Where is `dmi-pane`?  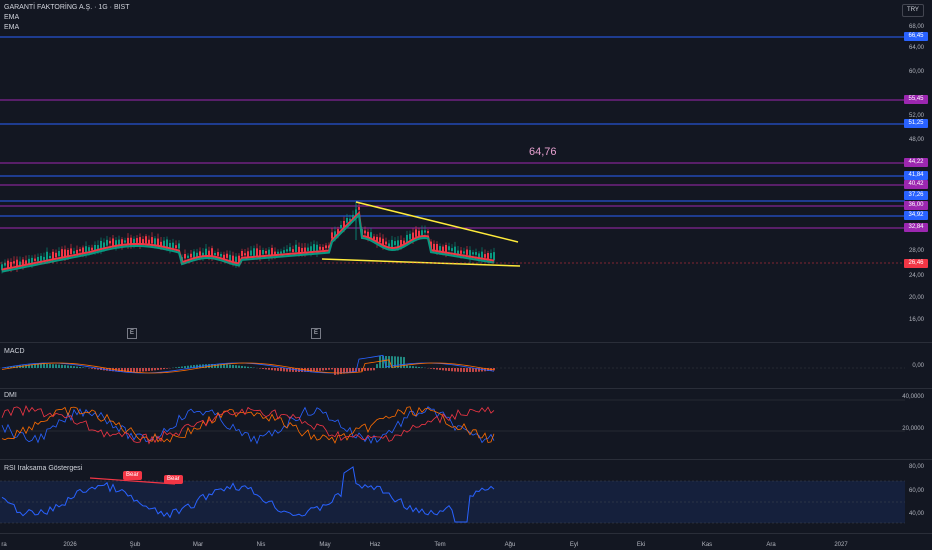
dmi-pane is located at coordinates (452, 422).